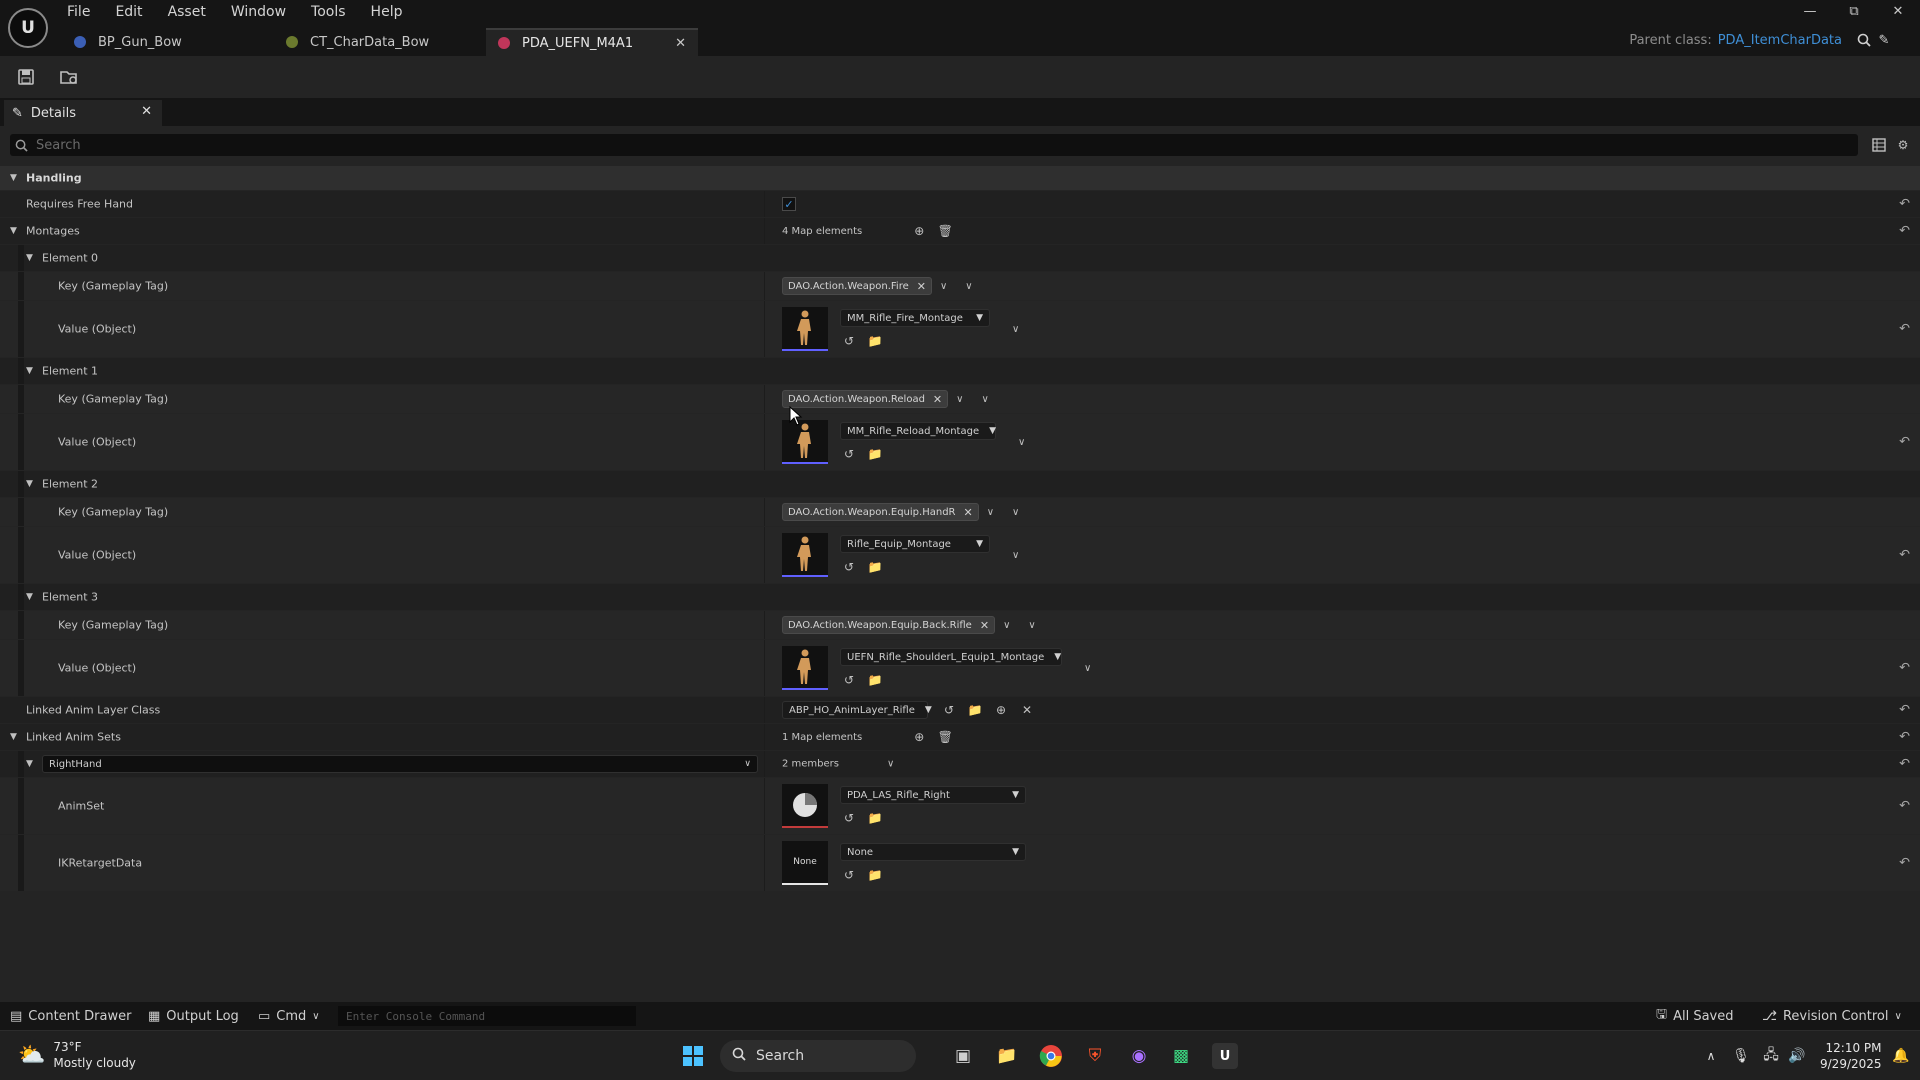 This screenshot has width=1920, height=1080. Describe the element at coordinates (933, 852) in the screenshot. I see `asset-picker-dropdown: None ▼` at that location.